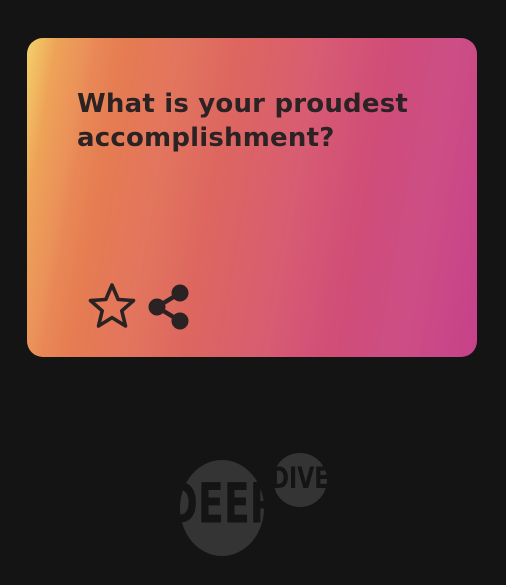 The width and height of the screenshot is (506, 585). Describe the element at coordinates (243, 121) in the screenshot. I see `question-text: What is your proudest accomplishment?` at that location.